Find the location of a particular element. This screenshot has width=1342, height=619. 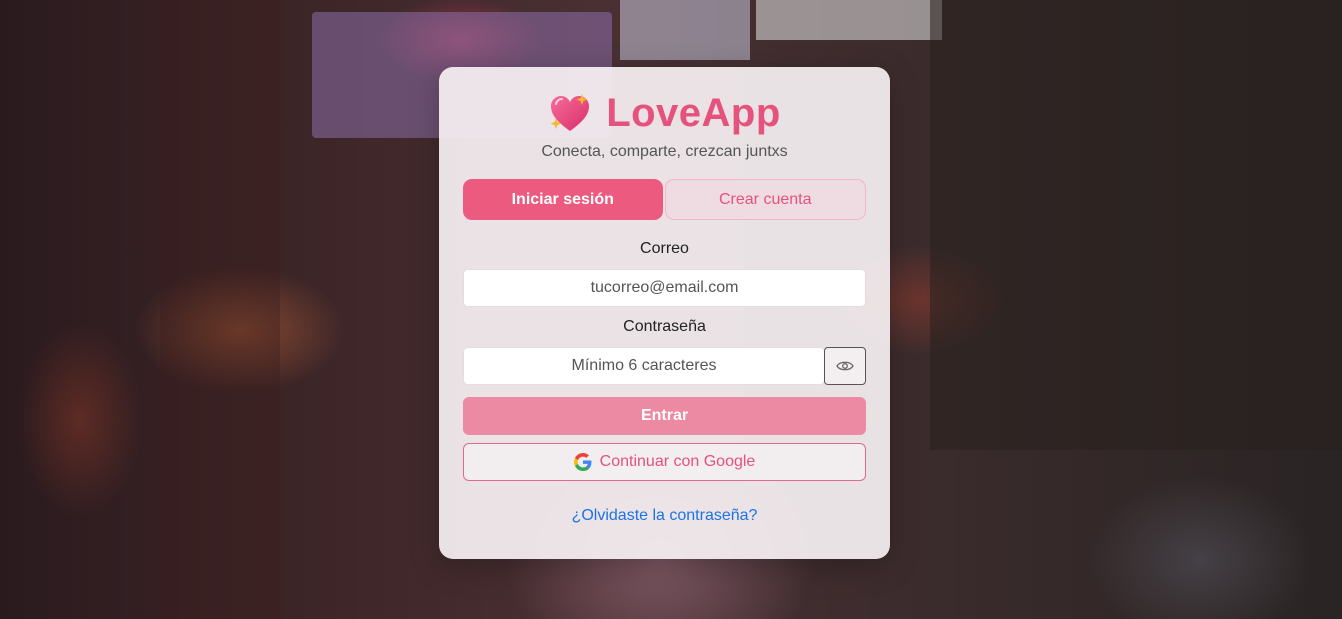

email-field is located at coordinates (664, 288).